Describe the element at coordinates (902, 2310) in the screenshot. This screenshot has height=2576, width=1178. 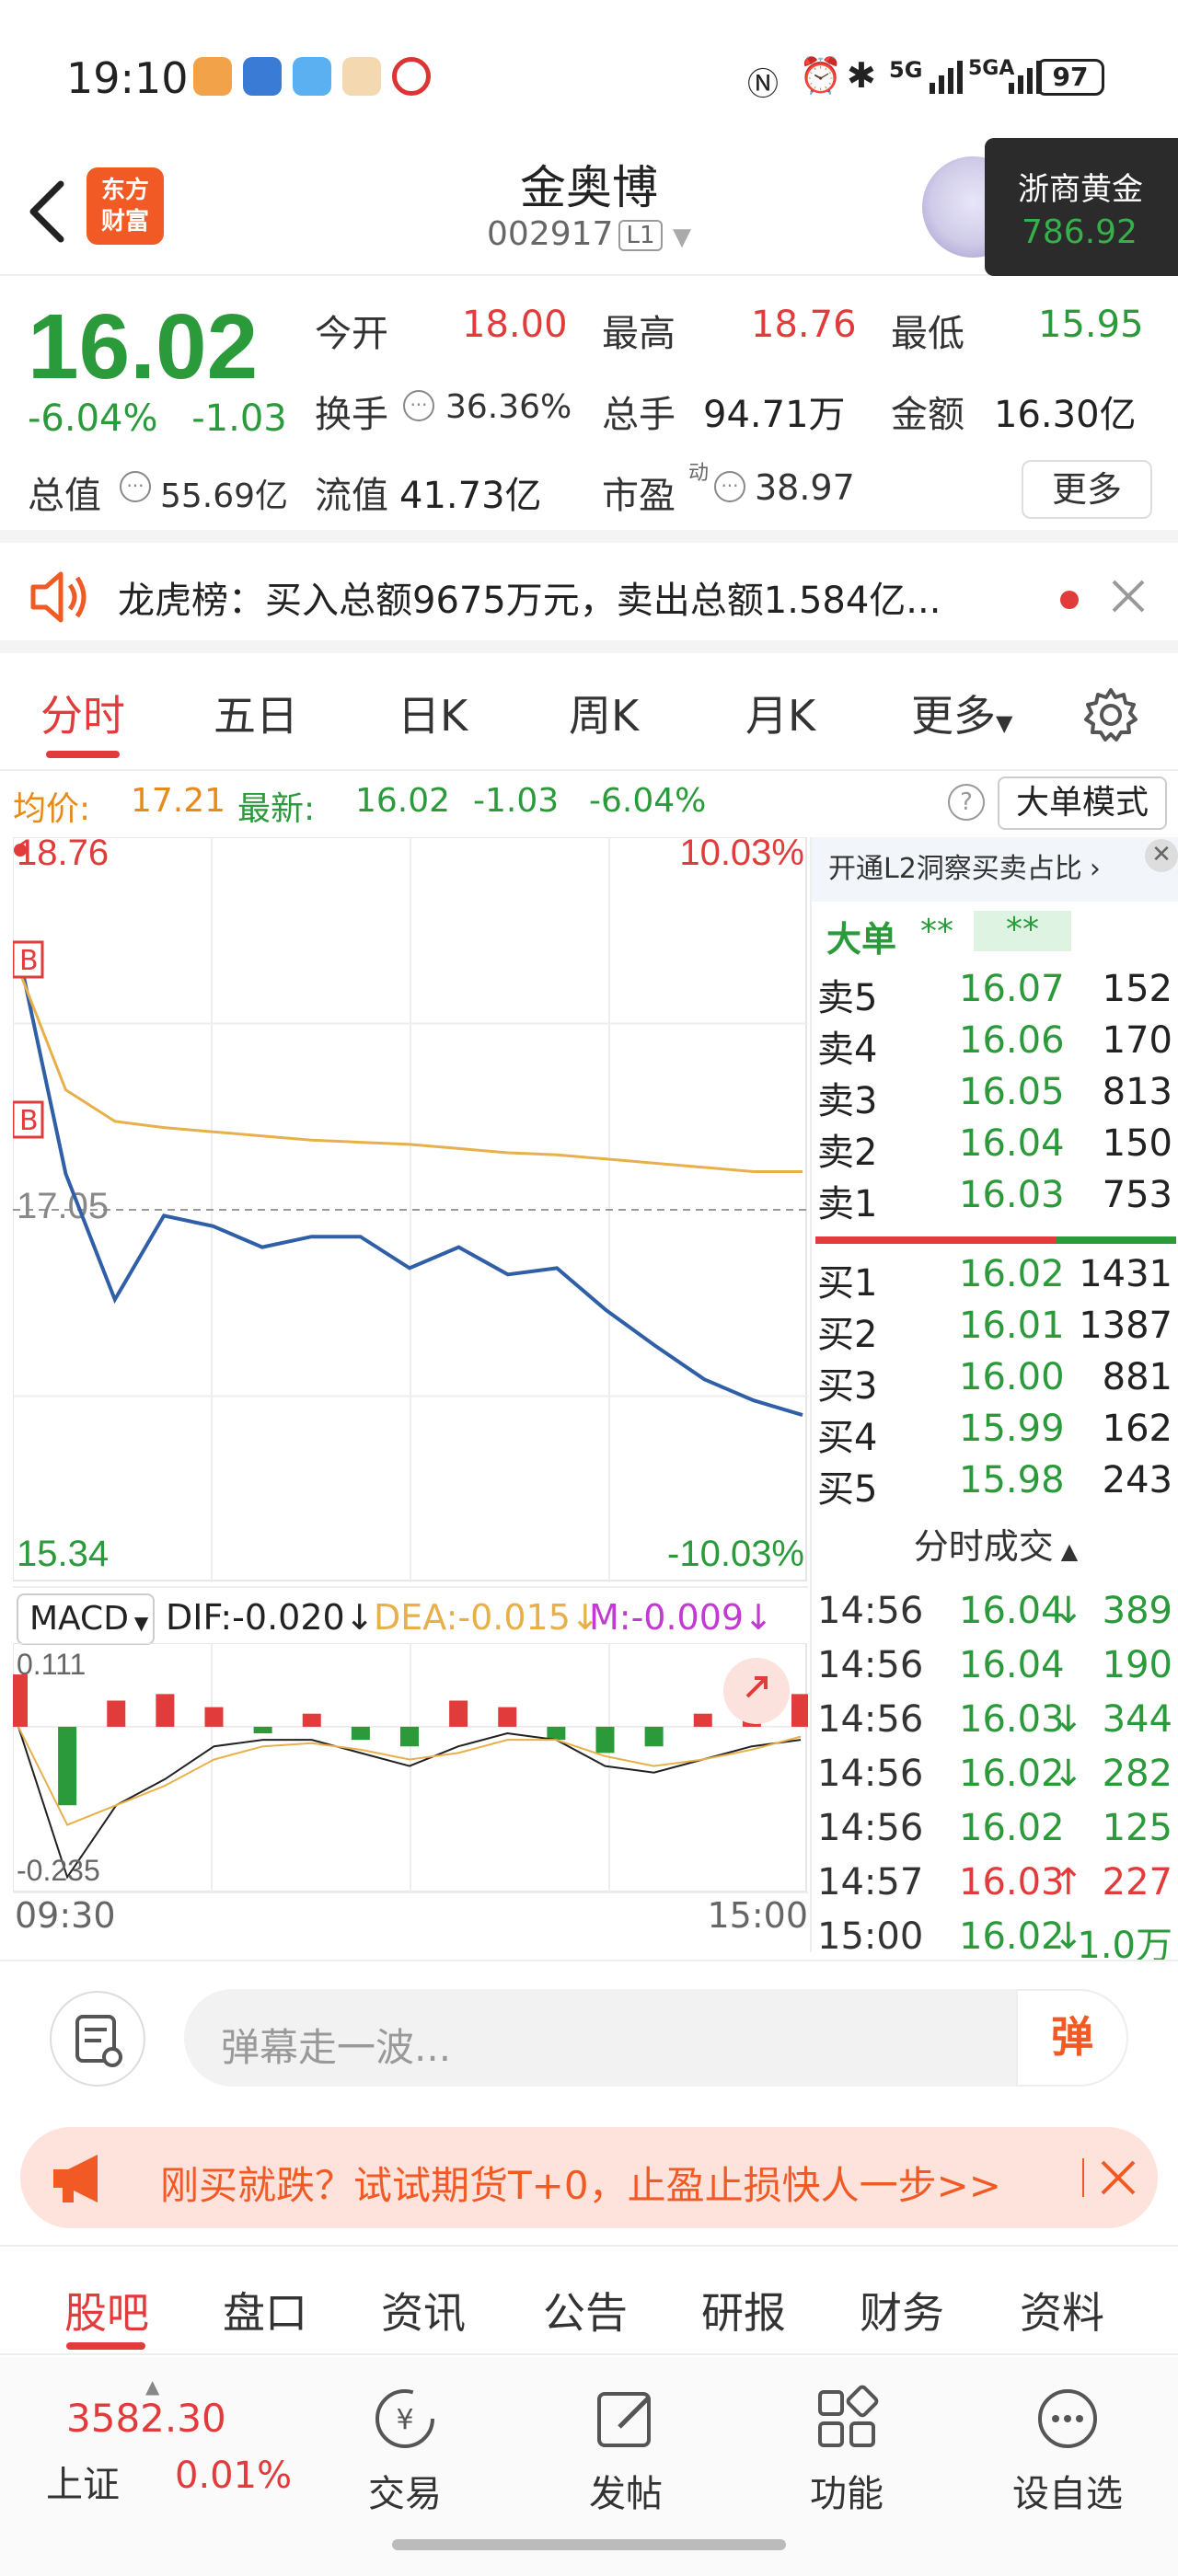
I see `tab-financials: 财务` at that location.